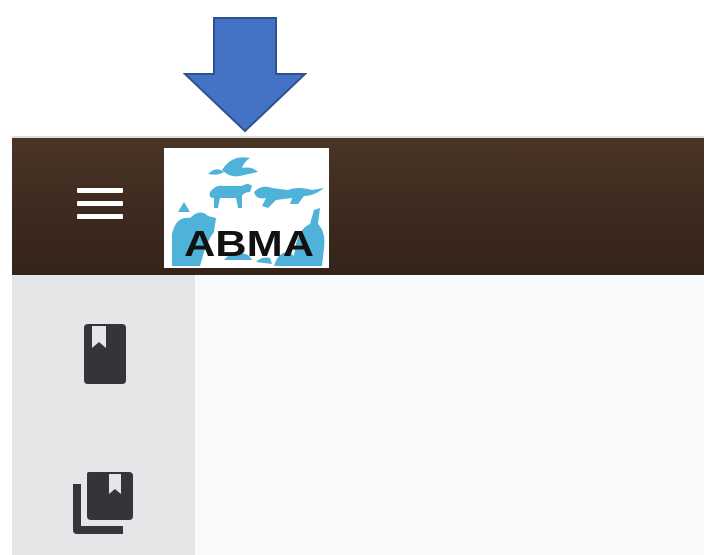 The height and width of the screenshot is (555, 716). I want to click on abma-logo: ABMA, so click(246, 208).